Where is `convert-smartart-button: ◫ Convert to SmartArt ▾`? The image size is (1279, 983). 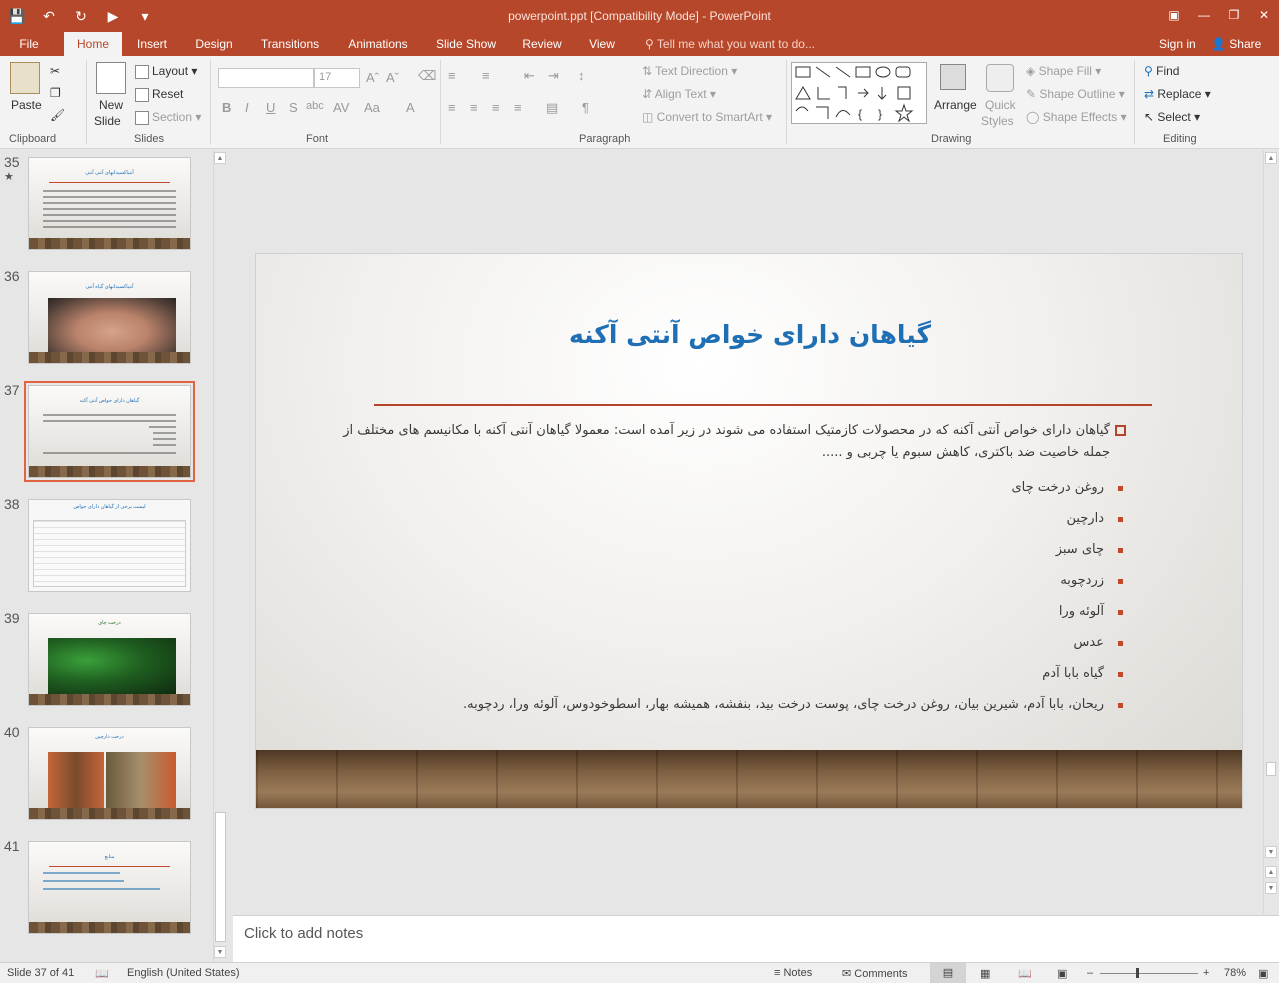 convert-smartart-button: ◫ Convert to SmartArt ▾ is located at coordinates (707, 117).